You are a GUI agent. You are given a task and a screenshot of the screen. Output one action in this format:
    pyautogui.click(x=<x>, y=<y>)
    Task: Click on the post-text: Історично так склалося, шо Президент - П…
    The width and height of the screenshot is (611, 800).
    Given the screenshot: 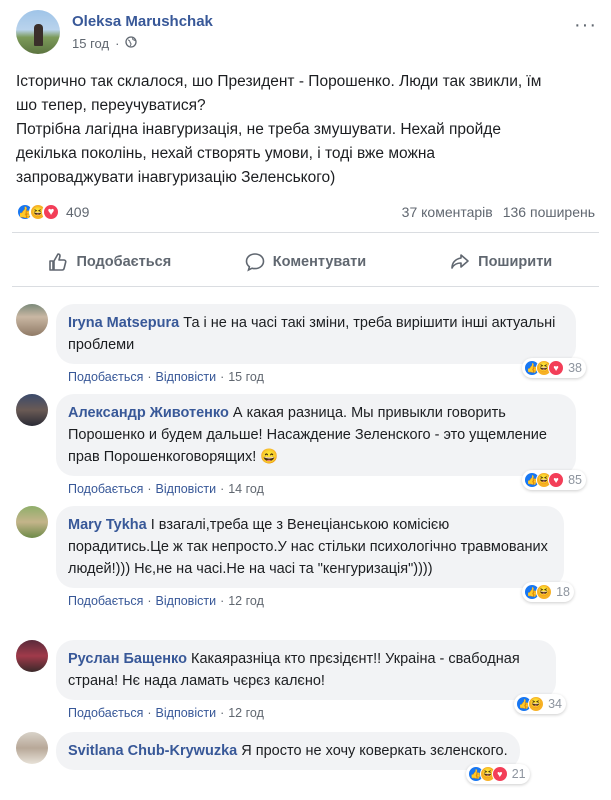 What is the action you would take?
    pyautogui.click(x=306, y=130)
    